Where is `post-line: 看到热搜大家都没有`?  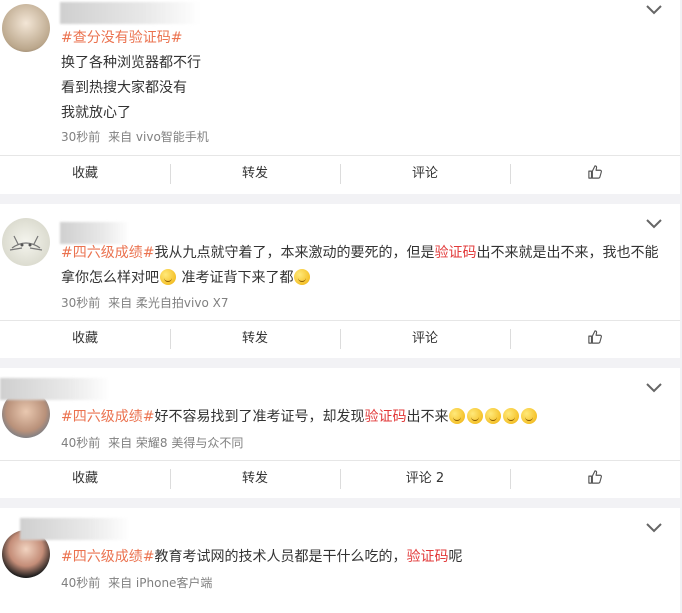 post-line: 看到热搜大家都没有 is located at coordinates (124, 88).